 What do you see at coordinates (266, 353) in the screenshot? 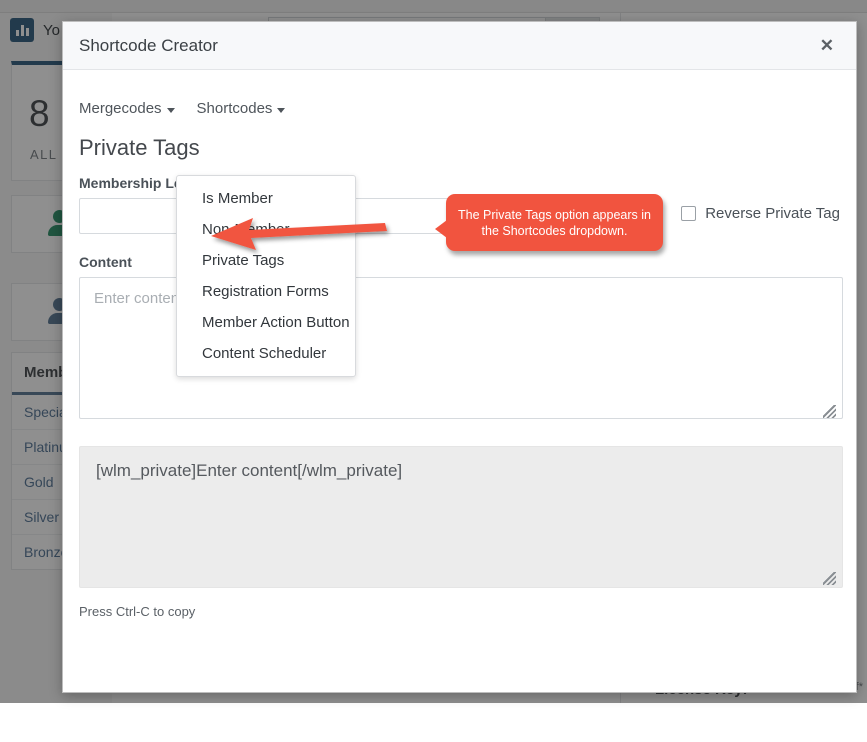
I see `dropdown-item-content-scheduler: Content Scheduler` at bounding box center [266, 353].